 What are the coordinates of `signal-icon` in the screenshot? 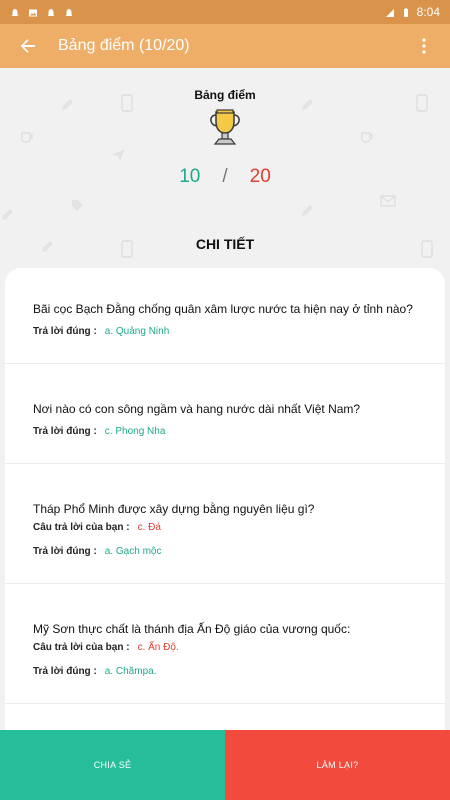 It's located at (390, 12).